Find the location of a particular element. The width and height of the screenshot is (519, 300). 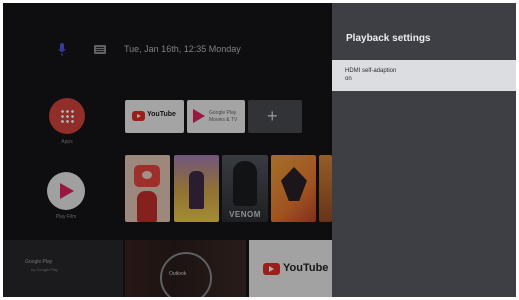

hdmi-self-adaption-item: HDMI self-adaption on is located at coordinates (424, 75).